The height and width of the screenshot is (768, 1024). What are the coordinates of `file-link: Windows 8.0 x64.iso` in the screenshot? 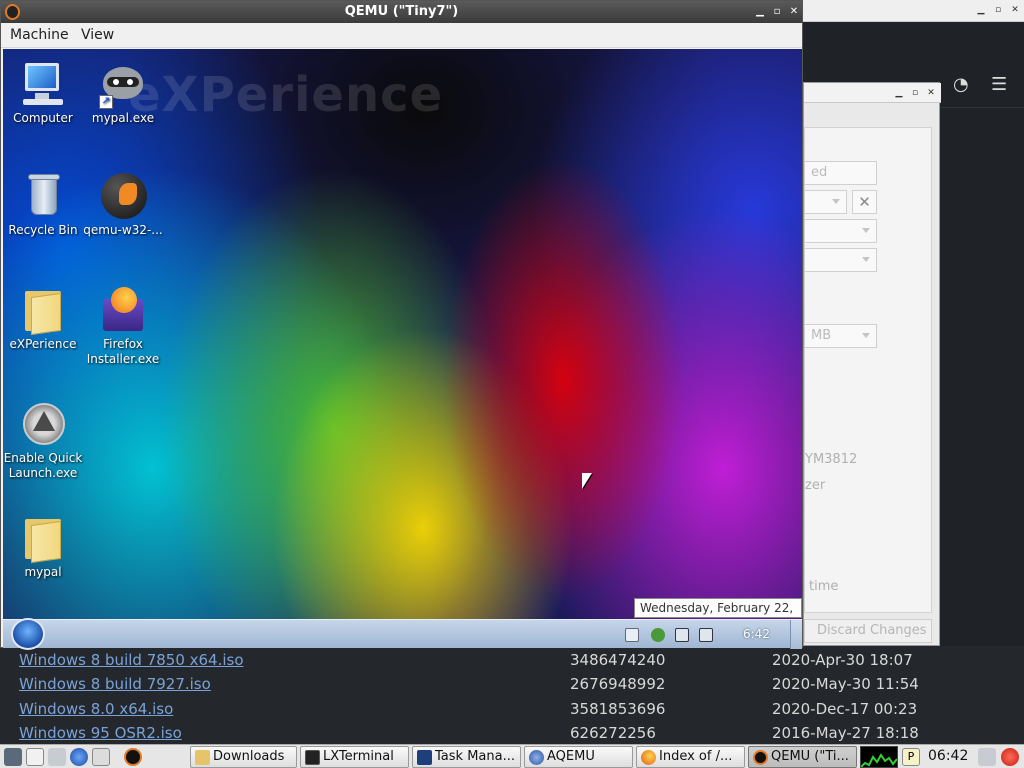 It's located at (96, 709).